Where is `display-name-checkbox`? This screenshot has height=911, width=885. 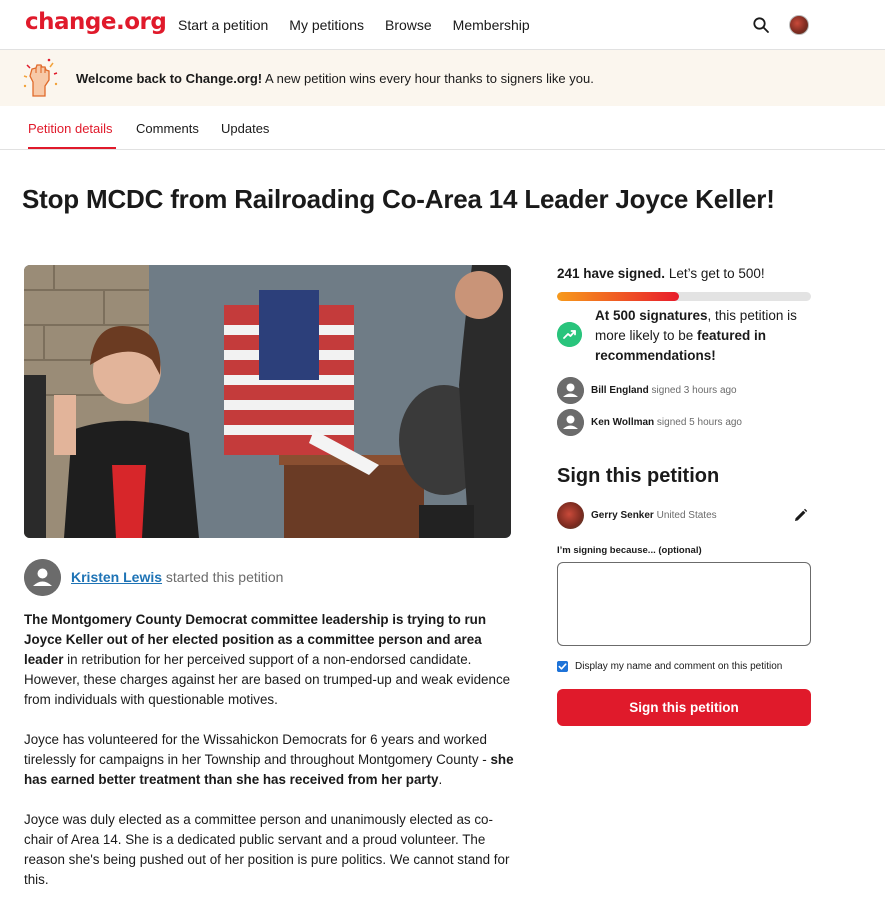 display-name-checkbox is located at coordinates (562, 666).